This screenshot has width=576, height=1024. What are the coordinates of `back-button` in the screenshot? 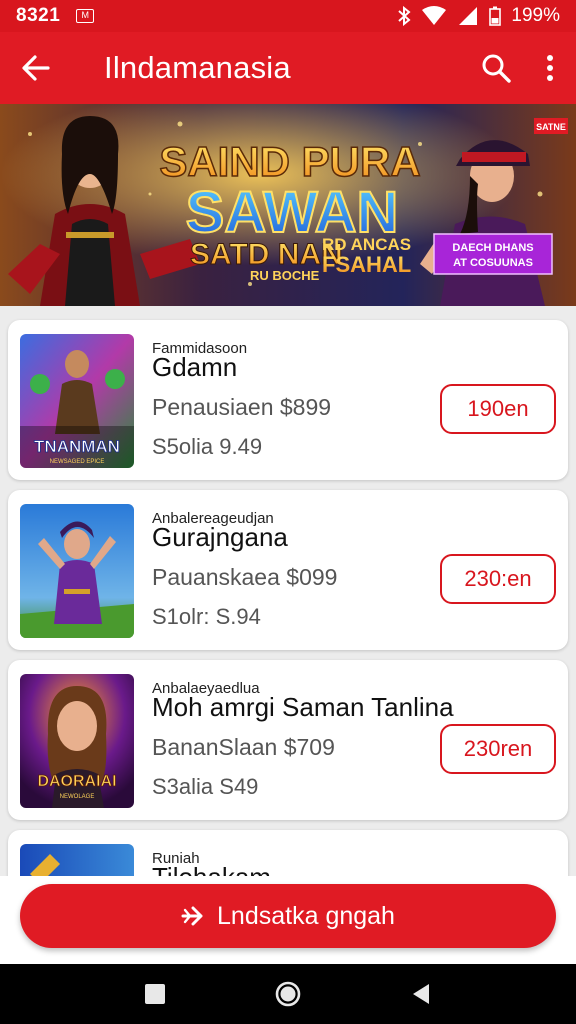 It's located at (36, 68).